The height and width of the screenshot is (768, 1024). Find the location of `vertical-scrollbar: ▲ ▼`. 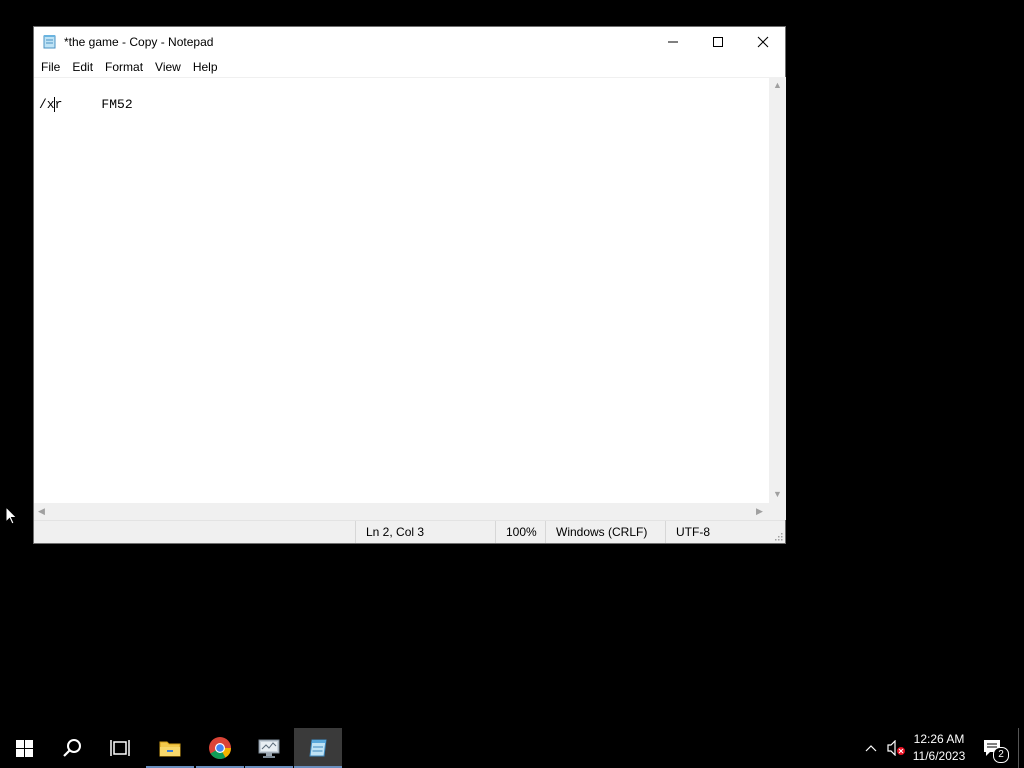

vertical-scrollbar: ▲ ▼ is located at coordinates (777, 290).